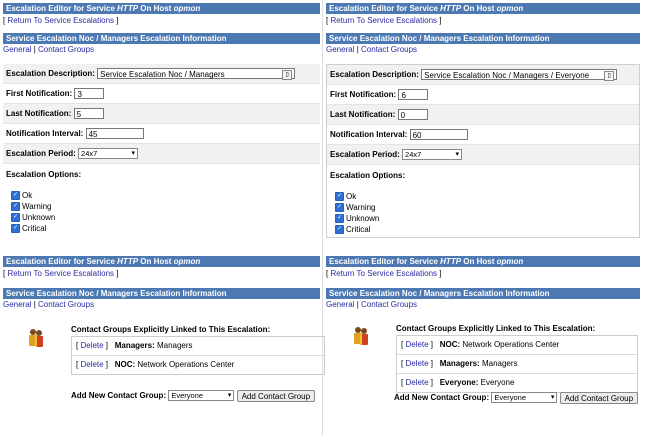 The height and width of the screenshot is (436, 650). What do you see at coordinates (161, 134) in the screenshot?
I see `row-notification-interval: Notification Interval: 45` at bounding box center [161, 134].